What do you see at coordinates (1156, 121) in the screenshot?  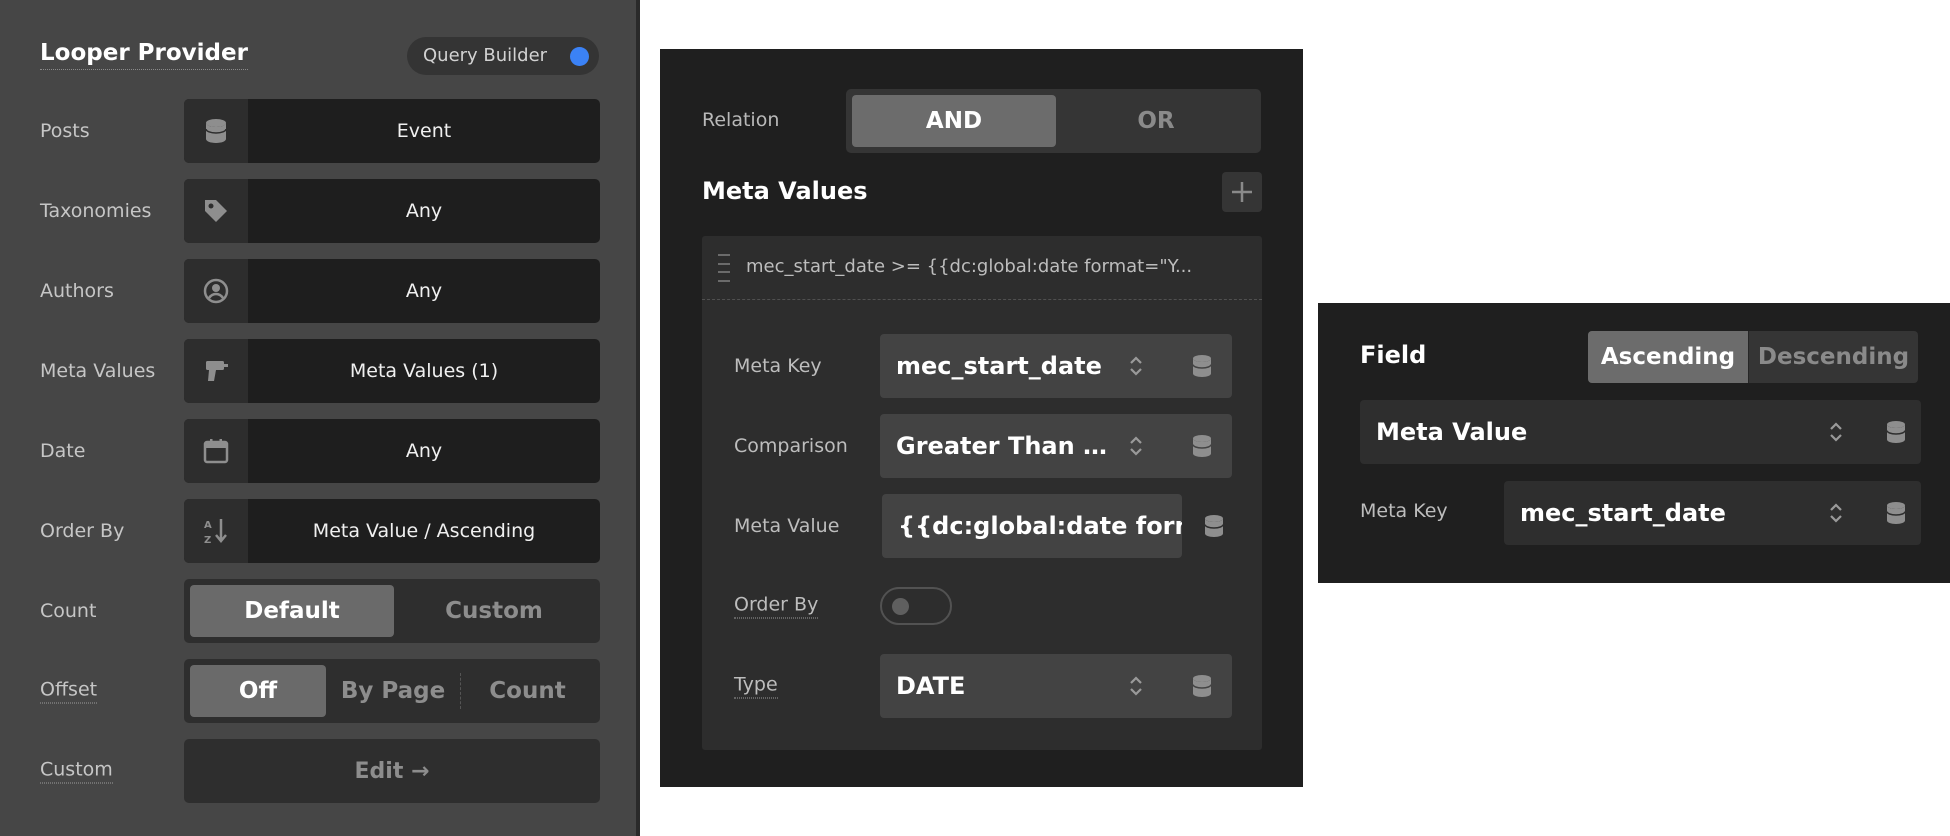 I see `relation-option-or: OR` at bounding box center [1156, 121].